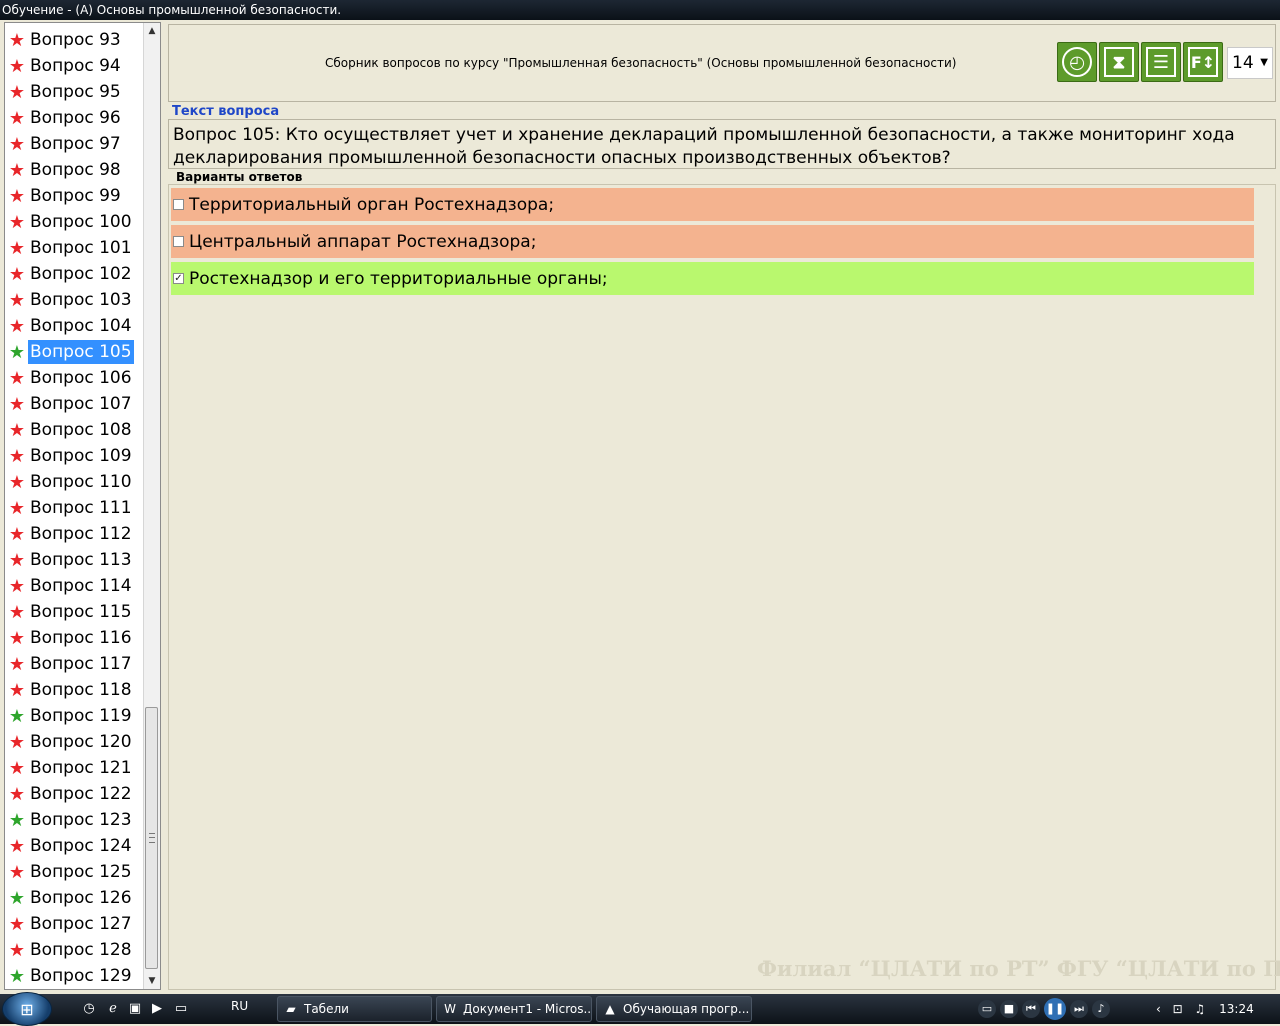 The height and width of the screenshot is (1026, 1280). What do you see at coordinates (69, 898) in the screenshot?
I see `question-list-item: ★ Вопрос 126` at bounding box center [69, 898].